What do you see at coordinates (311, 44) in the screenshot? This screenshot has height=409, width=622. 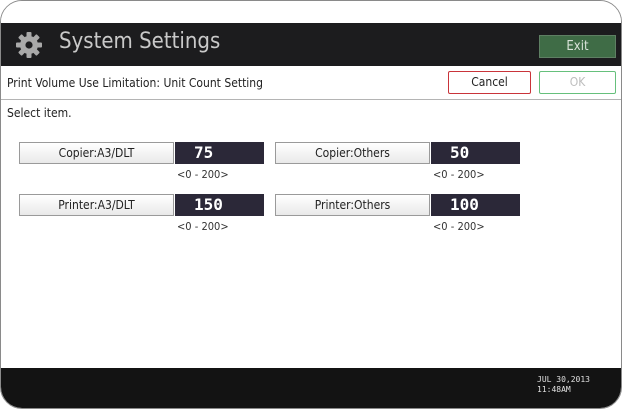 I see `title-bar: System Settings Exit` at bounding box center [311, 44].